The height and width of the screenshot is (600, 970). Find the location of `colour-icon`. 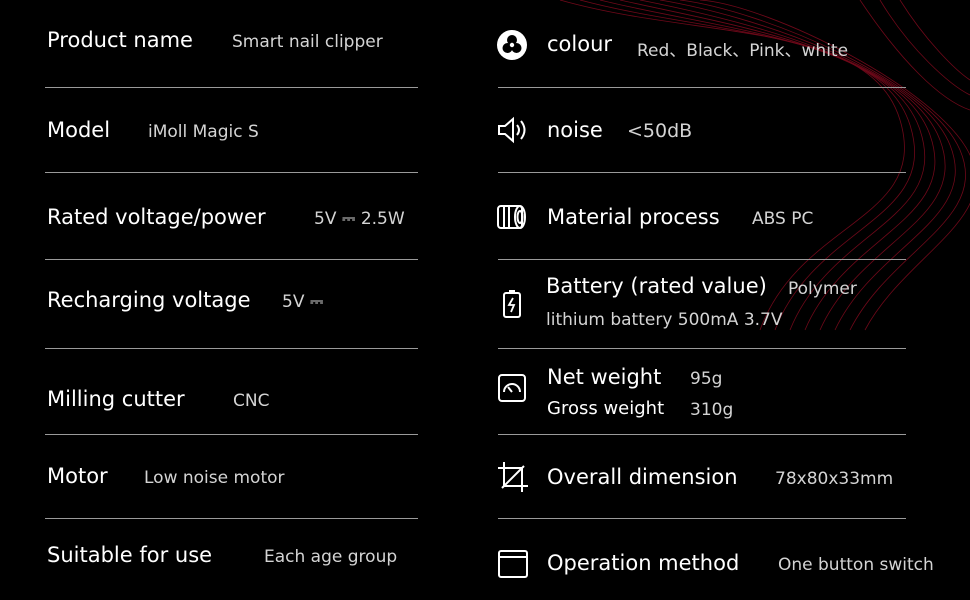

colour-icon is located at coordinates (512, 45).